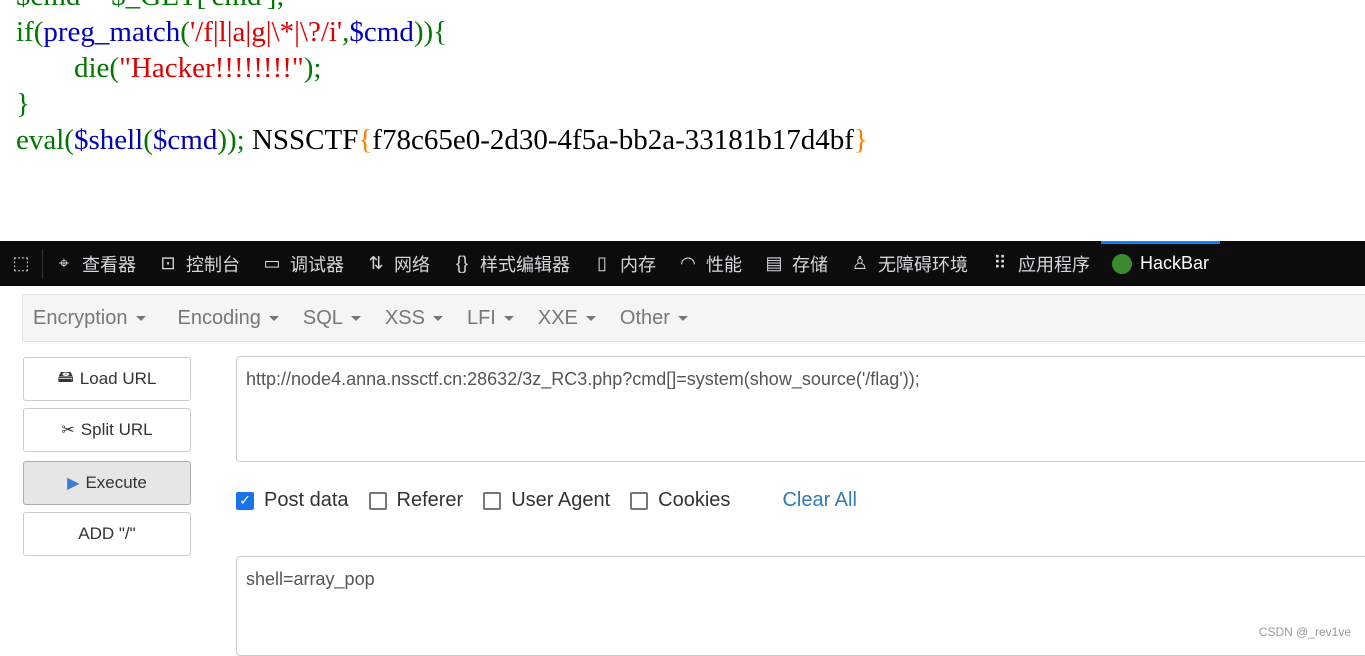 Image resolution: width=1365 pixels, height=656 pixels. I want to click on user-agent-checkbox: User Agent, so click(546, 500).